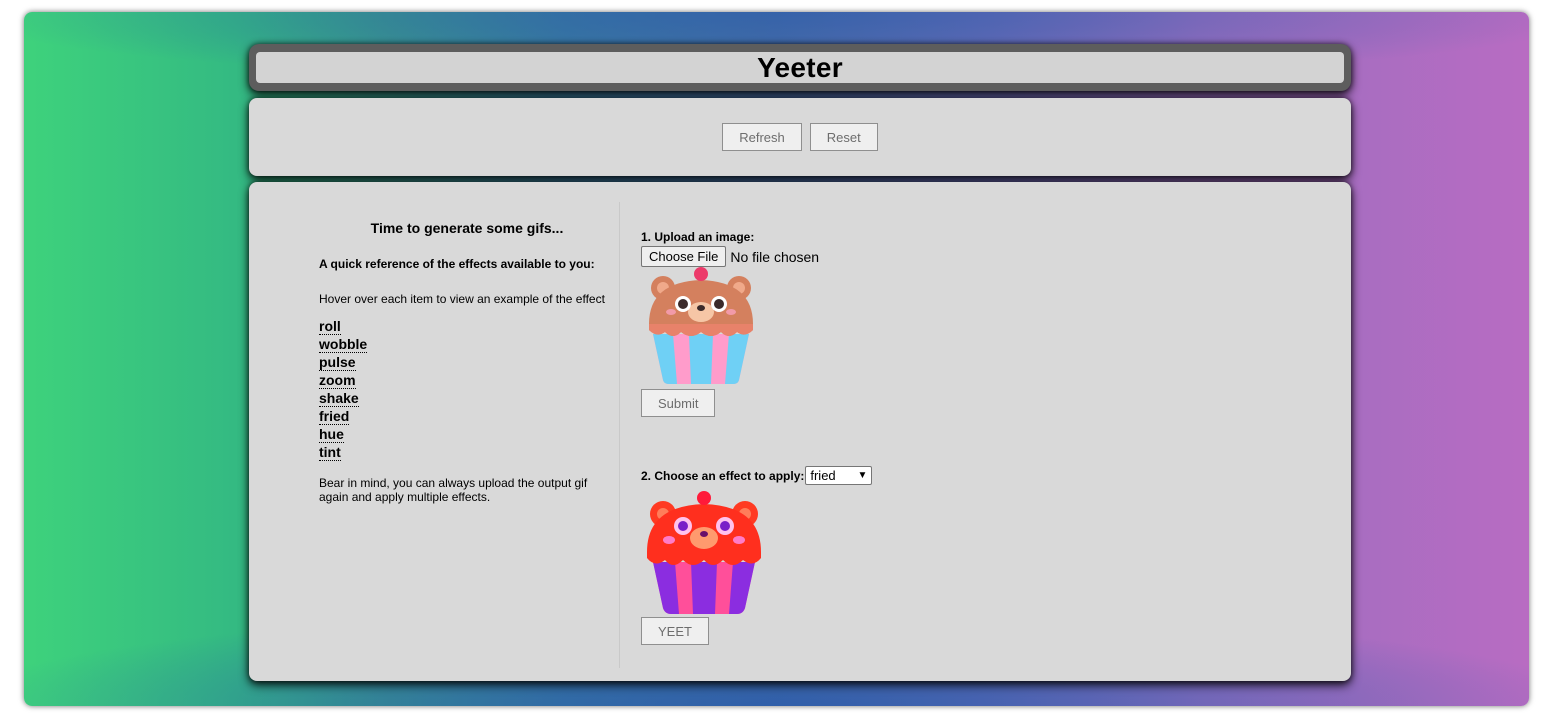 This screenshot has height=726, width=1561. Describe the element at coordinates (619, 435) in the screenshot. I see `column-divider` at that location.